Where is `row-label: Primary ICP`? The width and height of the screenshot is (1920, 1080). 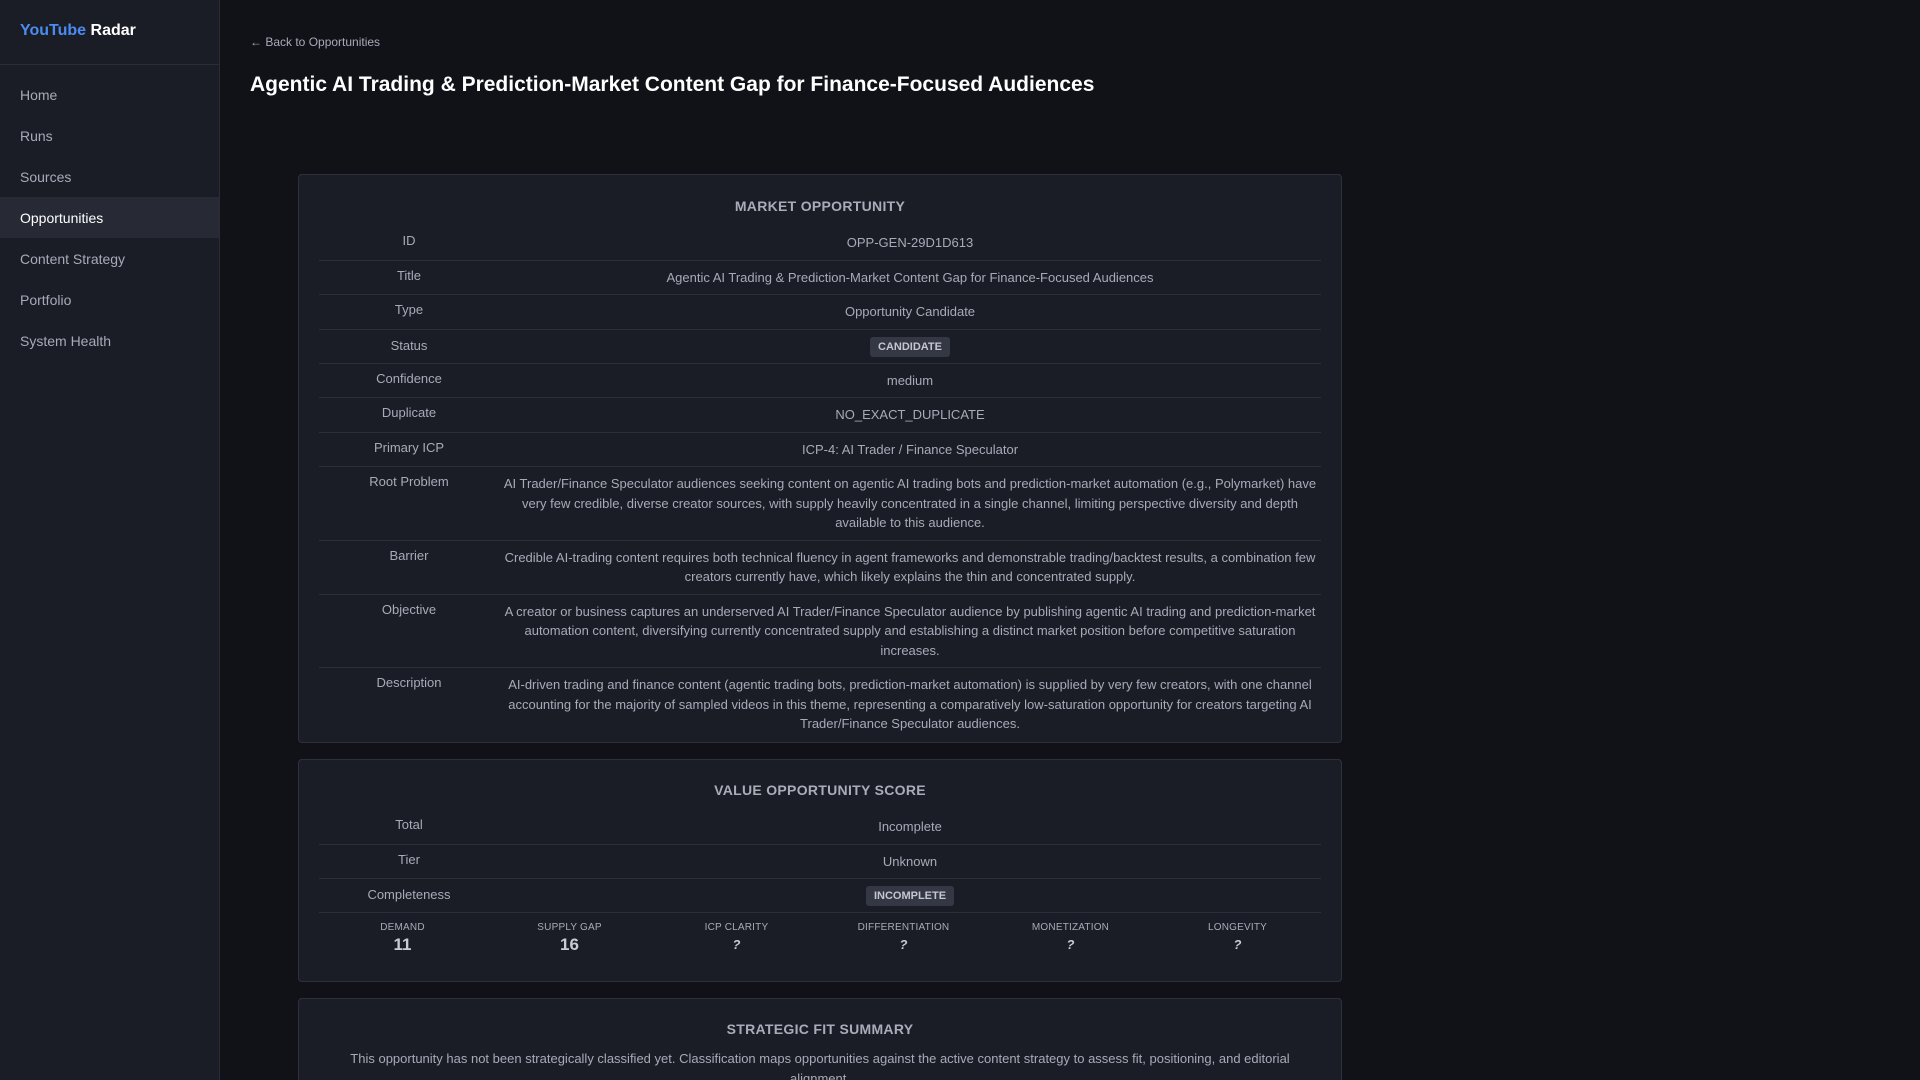 row-label: Primary ICP is located at coordinates (409, 447).